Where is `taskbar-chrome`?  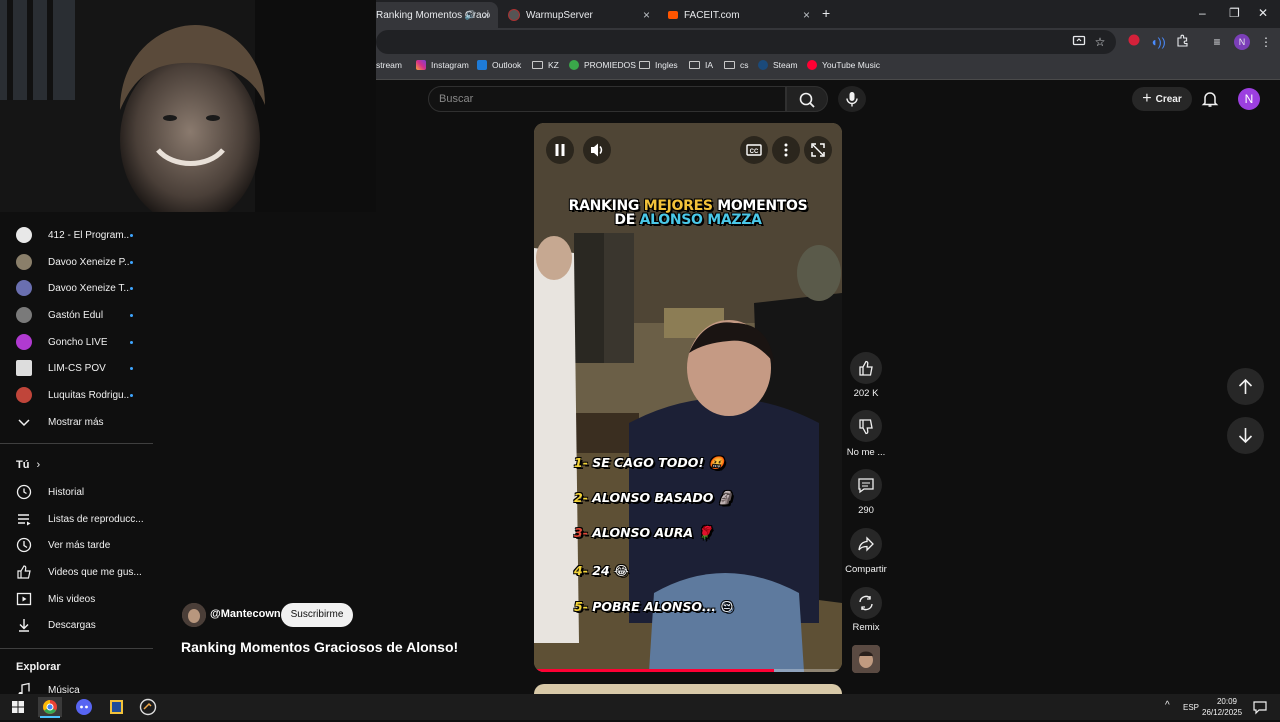
taskbar-chrome is located at coordinates (50, 707).